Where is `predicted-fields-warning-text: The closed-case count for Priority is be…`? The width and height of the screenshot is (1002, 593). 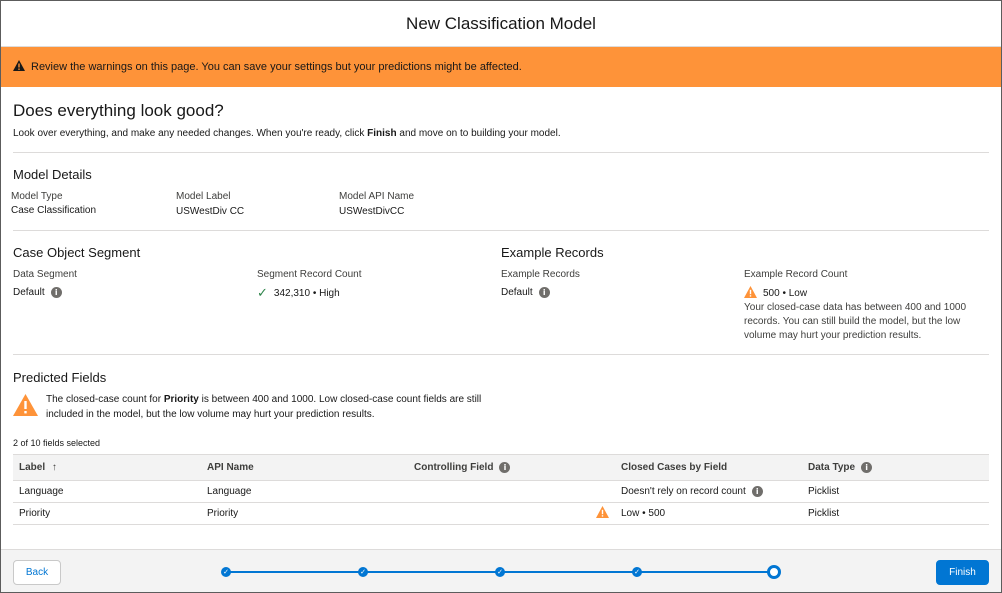 predicted-fields-warning-text: The closed-case count for Priority is be… is located at coordinates (269, 407).